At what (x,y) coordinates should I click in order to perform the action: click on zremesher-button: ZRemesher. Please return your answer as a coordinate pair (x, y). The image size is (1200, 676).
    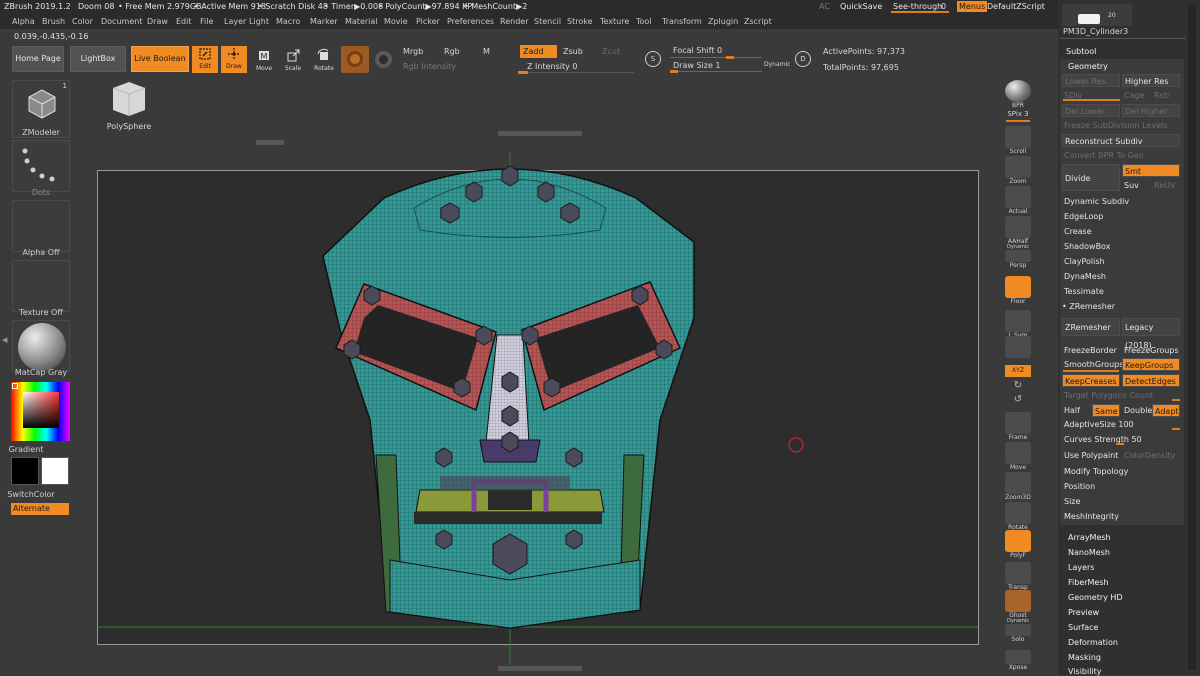
    Looking at the image, I should click on (1091, 327).